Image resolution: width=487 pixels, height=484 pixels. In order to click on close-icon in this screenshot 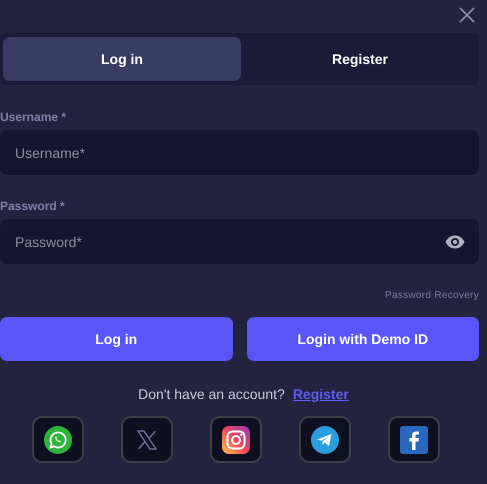, I will do `click(467, 15)`.